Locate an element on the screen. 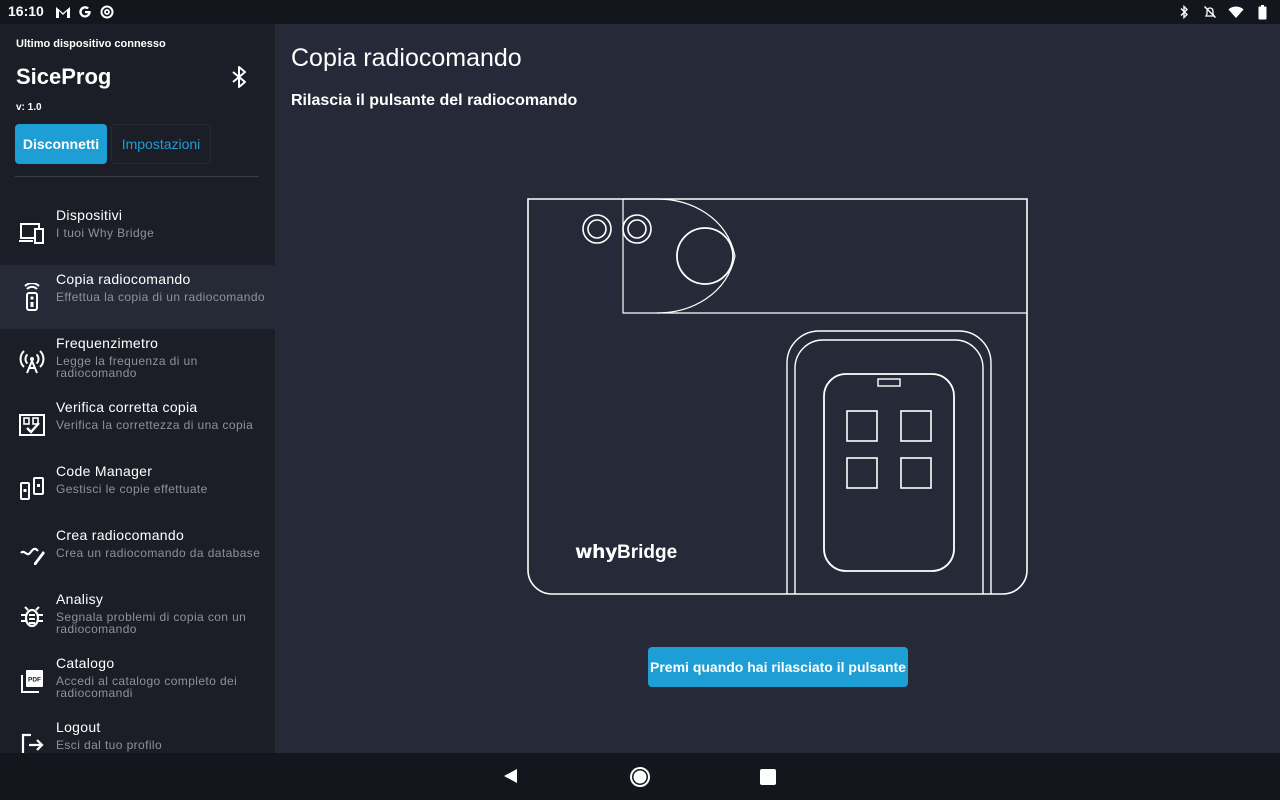  menu-item-title: Logout is located at coordinates (78, 727).